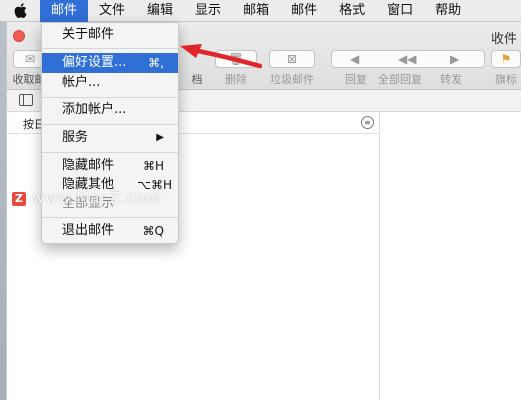 The width and height of the screenshot is (521, 400). I want to click on envelope-icon: ✉, so click(30, 59).